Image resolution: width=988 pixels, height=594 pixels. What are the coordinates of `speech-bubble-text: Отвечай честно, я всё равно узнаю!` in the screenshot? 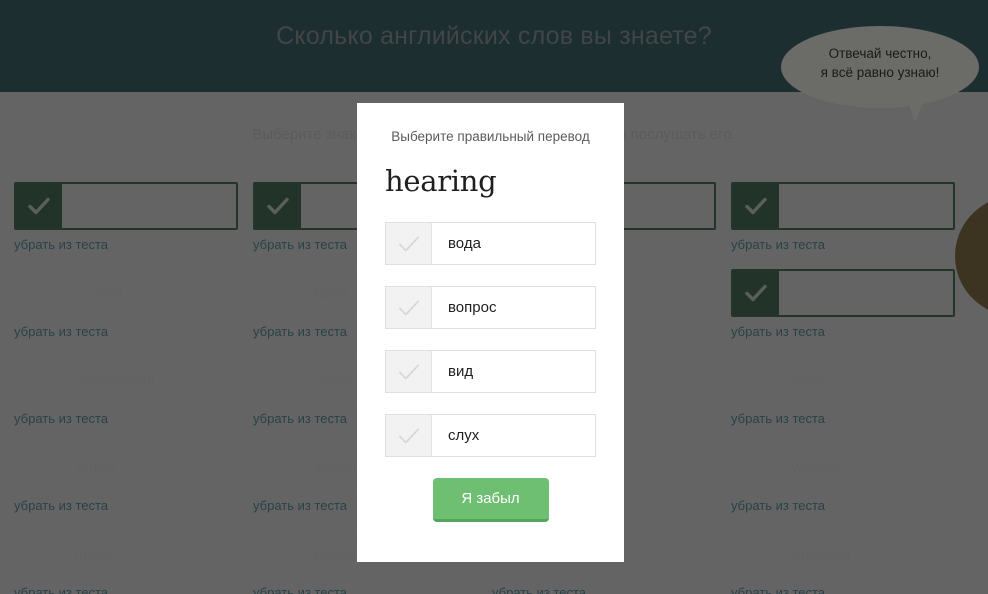 It's located at (880, 63).